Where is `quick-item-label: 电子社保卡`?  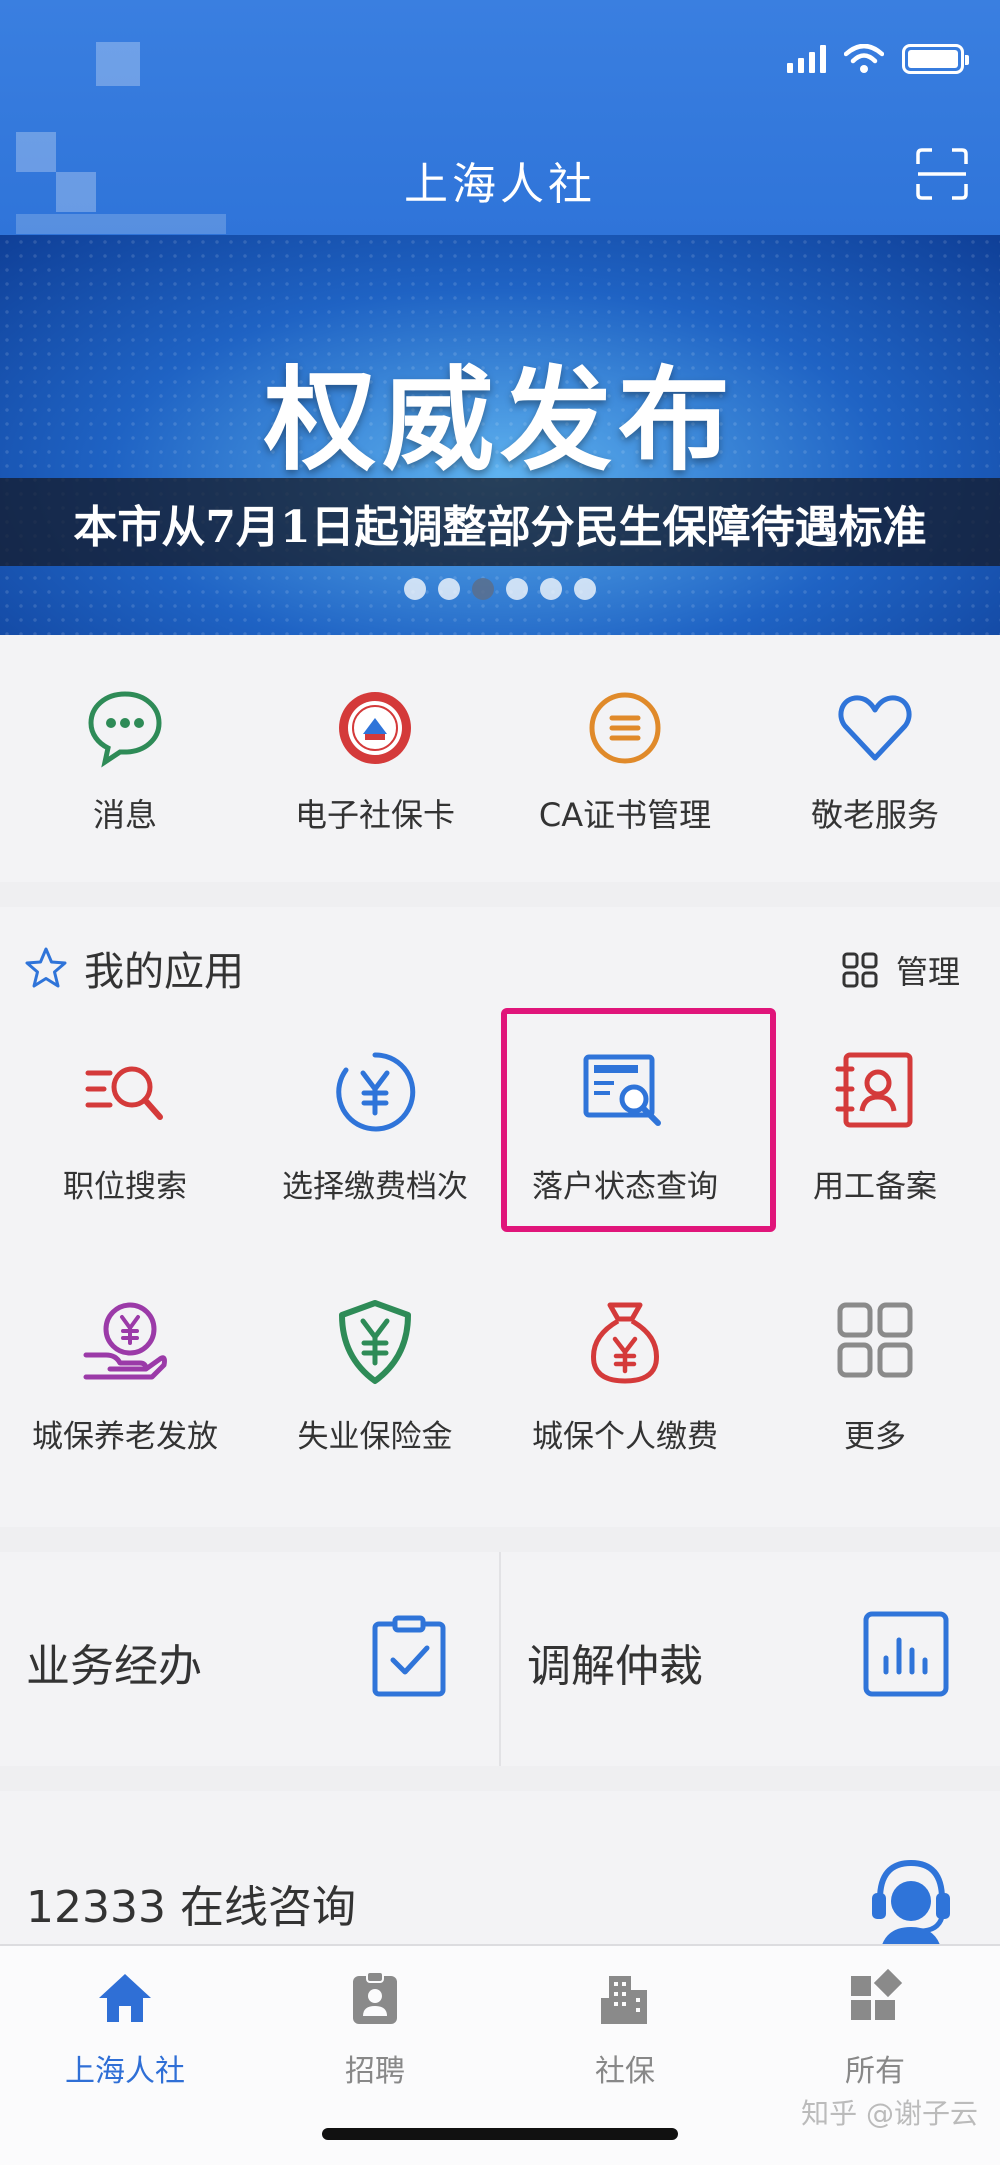 quick-item-label: 电子社保卡 is located at coordinates (374, 815).